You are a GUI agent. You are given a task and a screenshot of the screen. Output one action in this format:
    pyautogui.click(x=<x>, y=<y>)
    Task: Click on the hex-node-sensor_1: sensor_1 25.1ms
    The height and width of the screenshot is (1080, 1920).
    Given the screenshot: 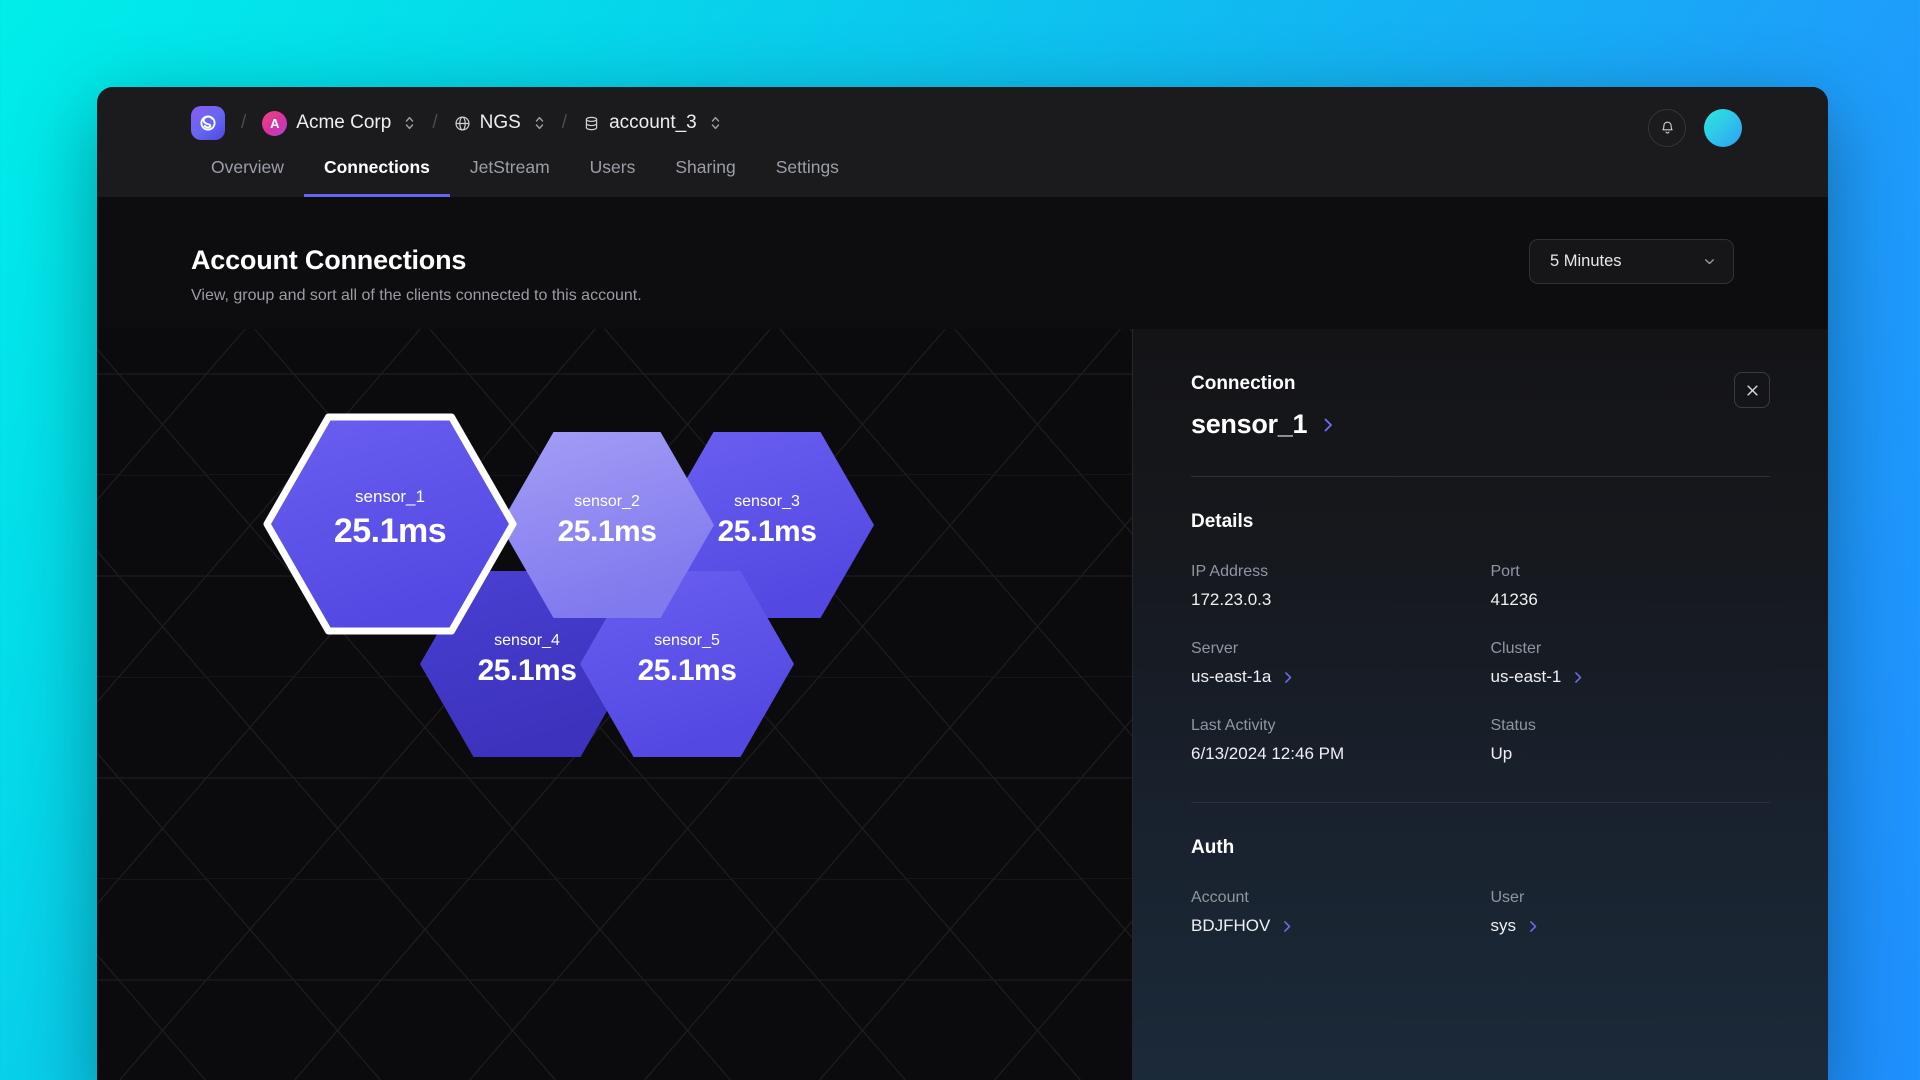 What is the action you would take?
    pyautogui.click(x=390, y=524)
    